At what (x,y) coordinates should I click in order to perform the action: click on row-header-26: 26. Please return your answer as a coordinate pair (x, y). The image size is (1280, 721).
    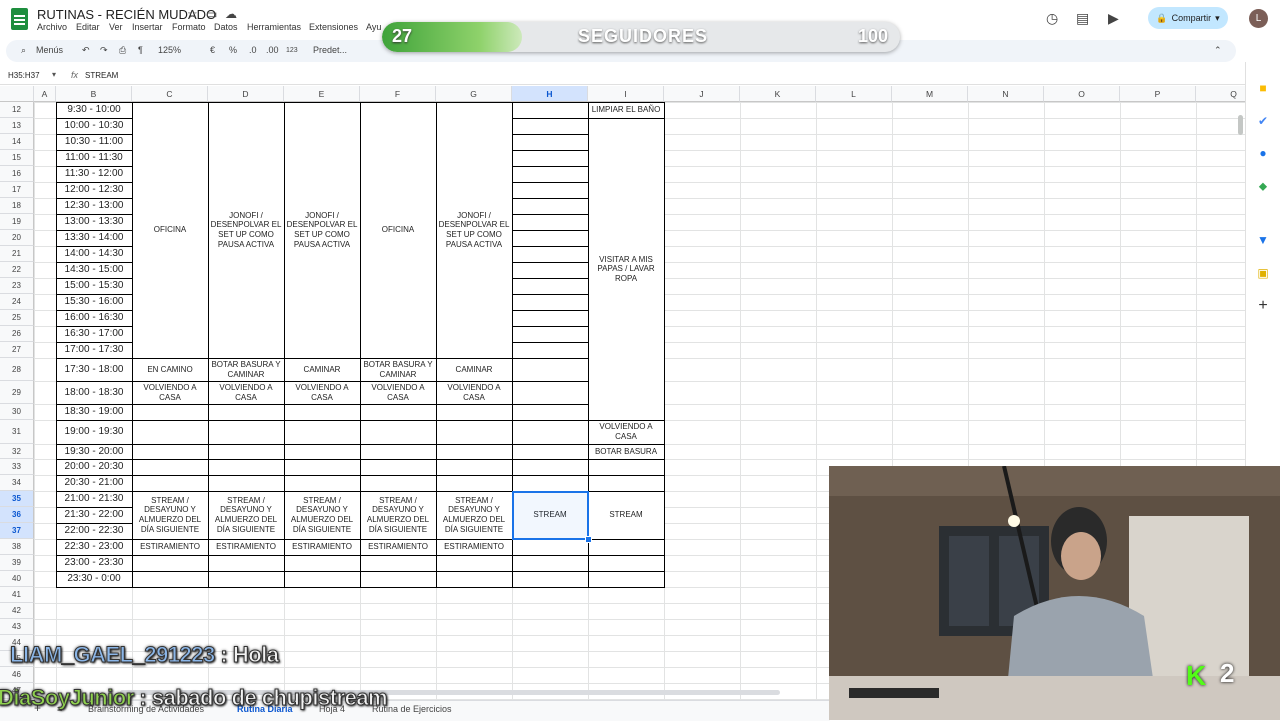
    Looking at the image, I should click on (17, 334).